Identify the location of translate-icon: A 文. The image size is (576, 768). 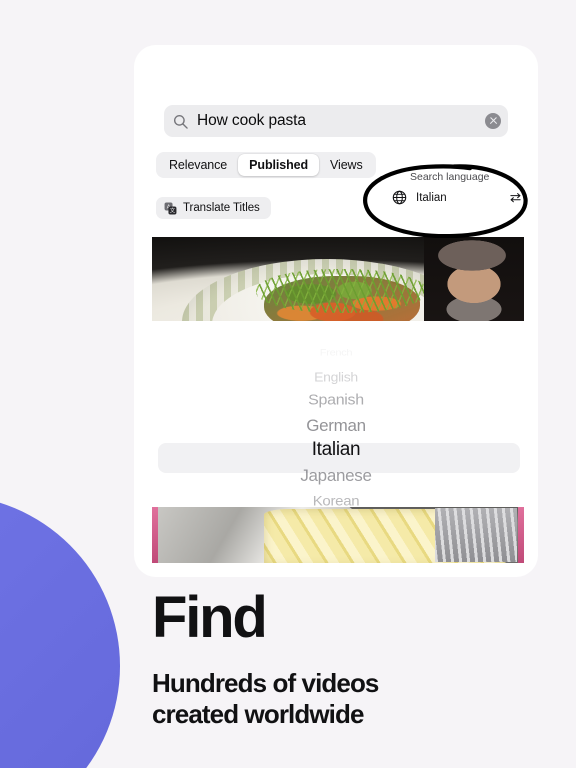
(170, 208).